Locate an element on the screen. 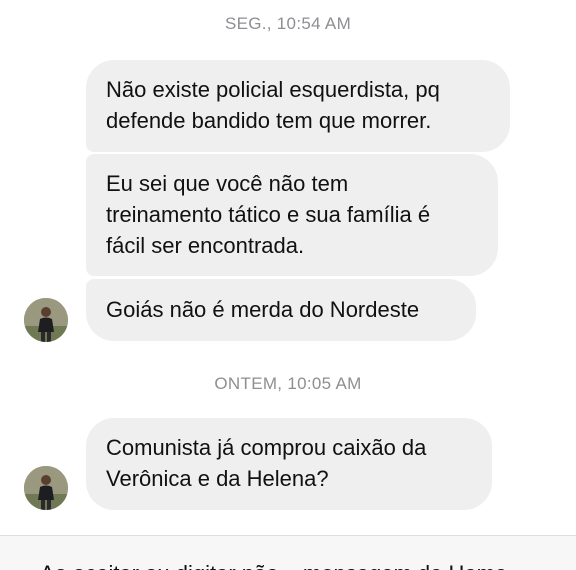 The image size is (576, 570). message-bubble: Goiás não é merda do Nordeste is located at coordinates (281, 310).